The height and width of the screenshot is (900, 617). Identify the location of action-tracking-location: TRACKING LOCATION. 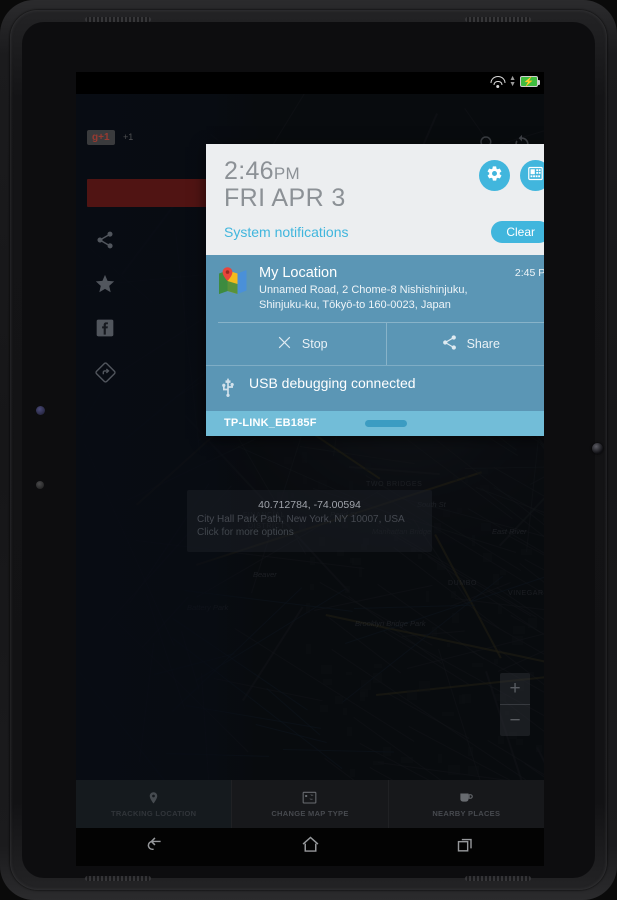
(154, 804).